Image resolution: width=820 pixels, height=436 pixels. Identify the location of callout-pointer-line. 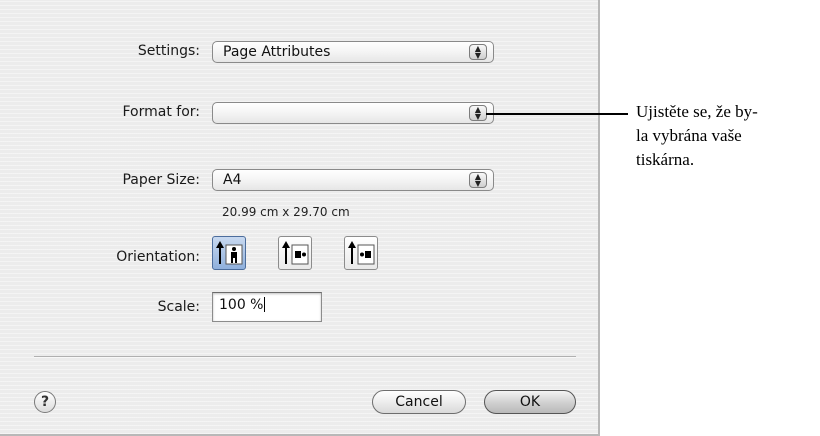
(557, 114).